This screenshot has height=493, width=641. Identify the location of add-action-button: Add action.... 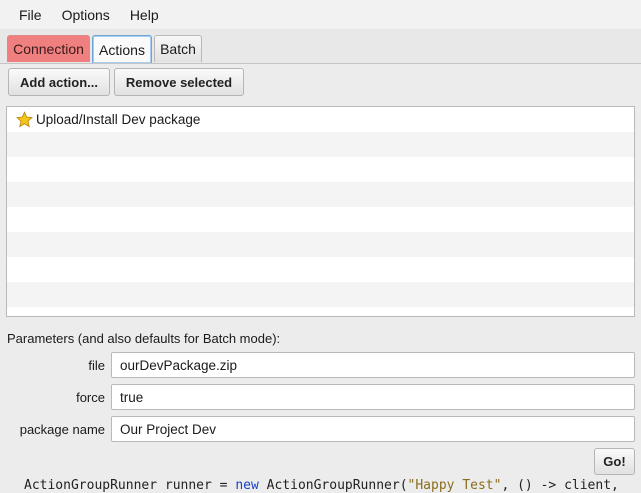
(59, 82).